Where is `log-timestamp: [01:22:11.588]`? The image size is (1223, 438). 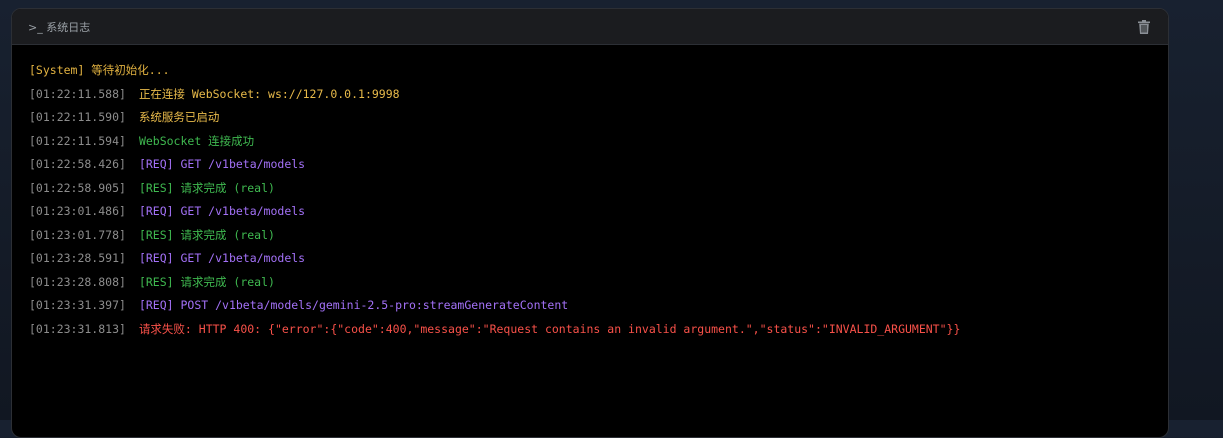 log-timestamp: [01:22:11.588] is located at coordinates (77, 93).